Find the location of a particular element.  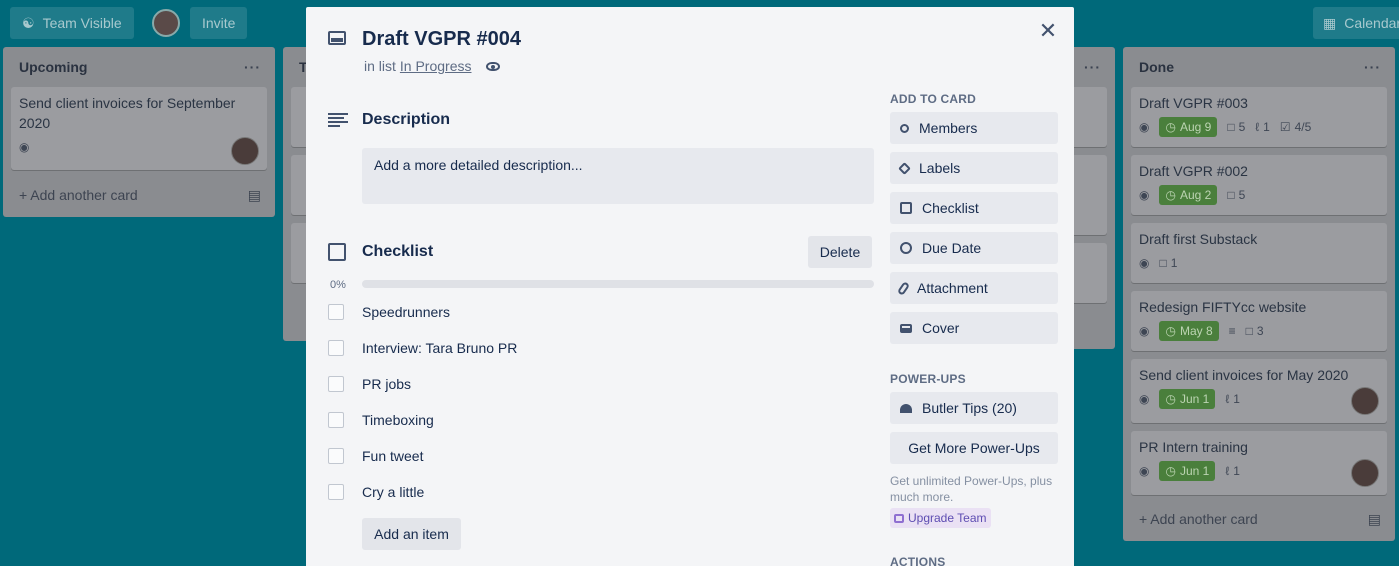

person-icon is located at coordinates (904, 128).